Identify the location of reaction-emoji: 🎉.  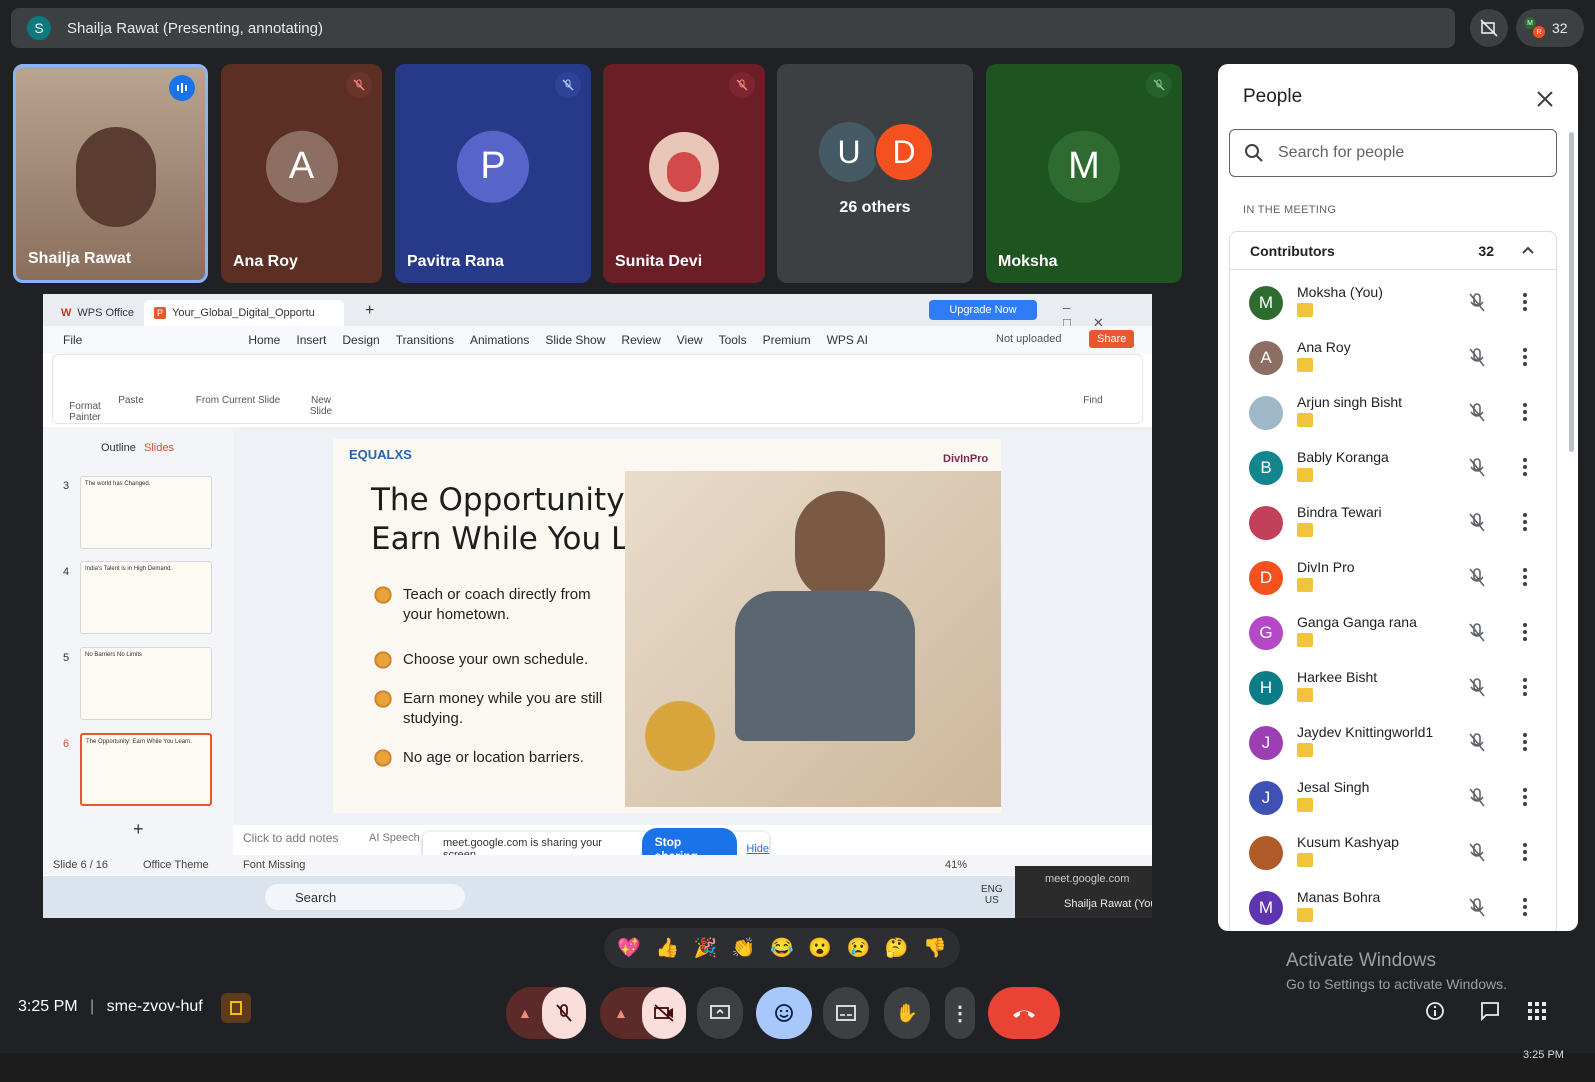
(706, 948).